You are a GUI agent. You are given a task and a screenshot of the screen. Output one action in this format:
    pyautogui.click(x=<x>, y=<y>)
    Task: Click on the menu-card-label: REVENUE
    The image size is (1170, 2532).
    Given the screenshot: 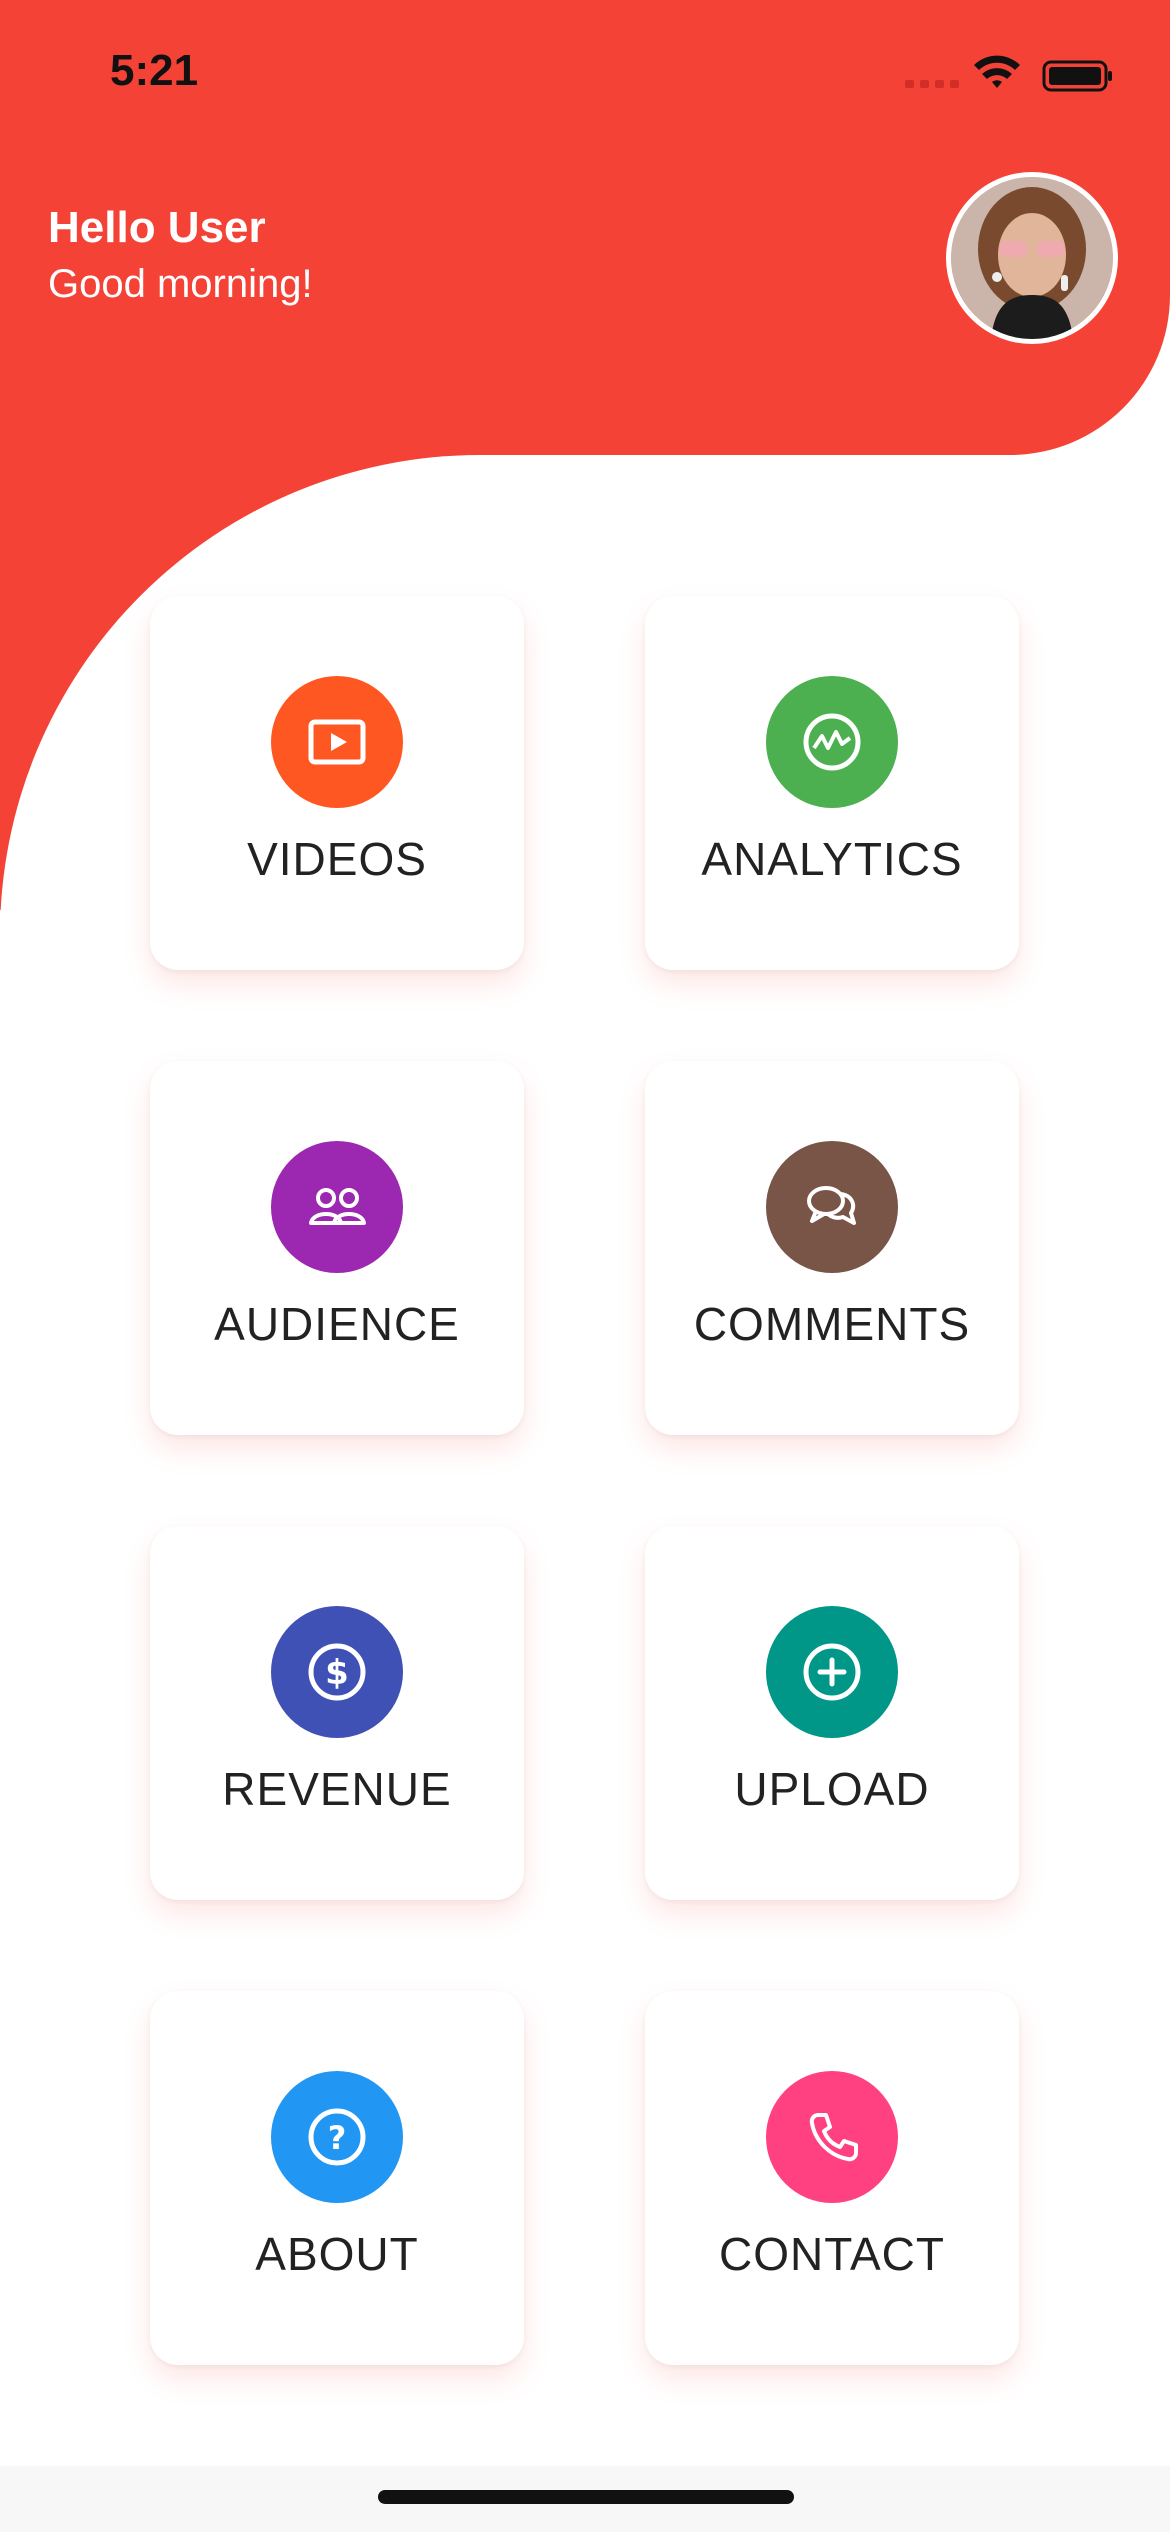 What is the action you would take?
    pyautogui.click(x=337, y=1789)
    